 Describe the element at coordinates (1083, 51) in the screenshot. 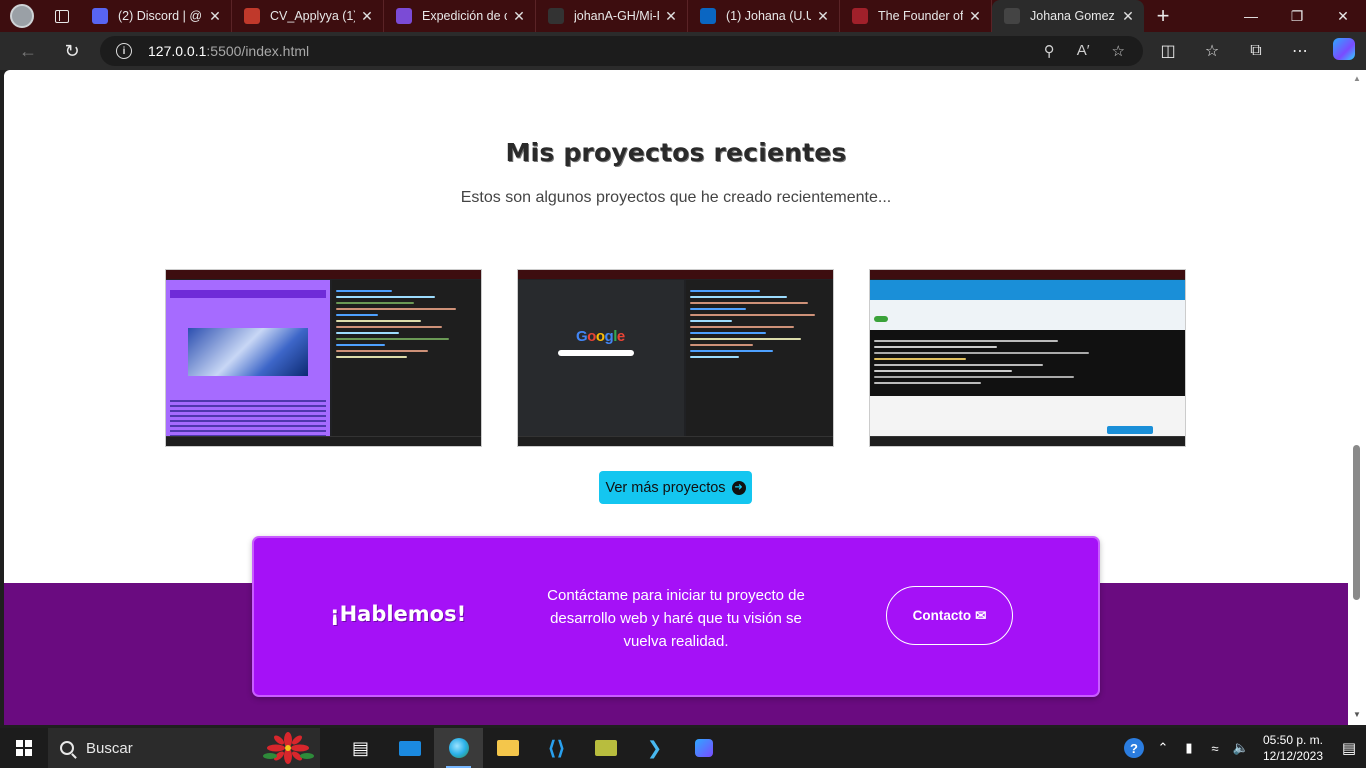

I see `read-aloud-icon: A′` at that location.